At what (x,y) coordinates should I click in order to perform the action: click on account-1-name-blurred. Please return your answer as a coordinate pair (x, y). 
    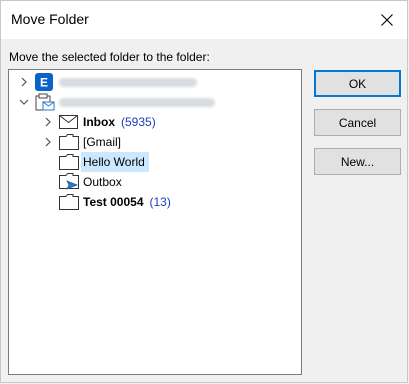
    Looking at the image, I should click on (128, 82).